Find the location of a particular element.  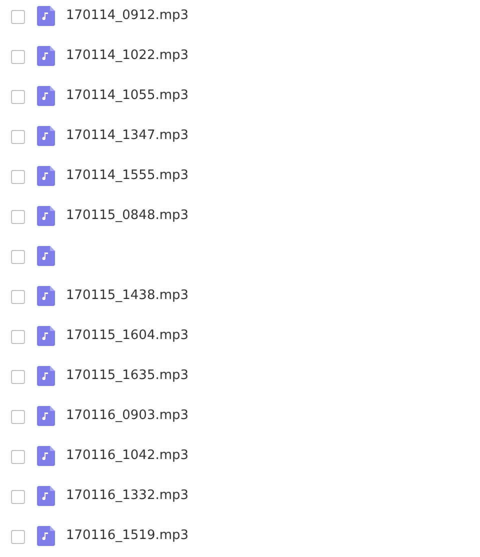

file-name: 170114_1347.mp3 is located at coordinates (127, 136).